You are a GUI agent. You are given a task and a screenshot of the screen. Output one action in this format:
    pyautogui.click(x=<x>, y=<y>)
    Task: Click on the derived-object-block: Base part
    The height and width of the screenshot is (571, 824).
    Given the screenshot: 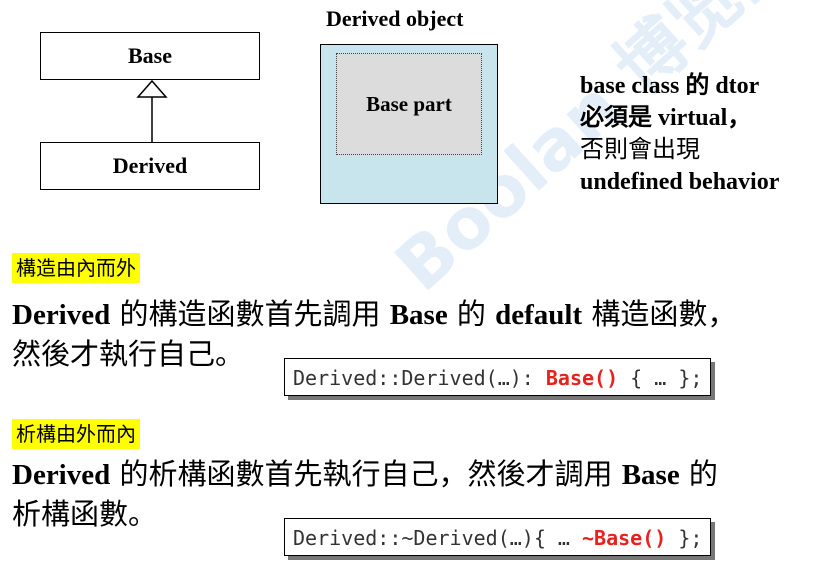 What is the action you would take?
    pyautogui.click(x=409, y=124)
    